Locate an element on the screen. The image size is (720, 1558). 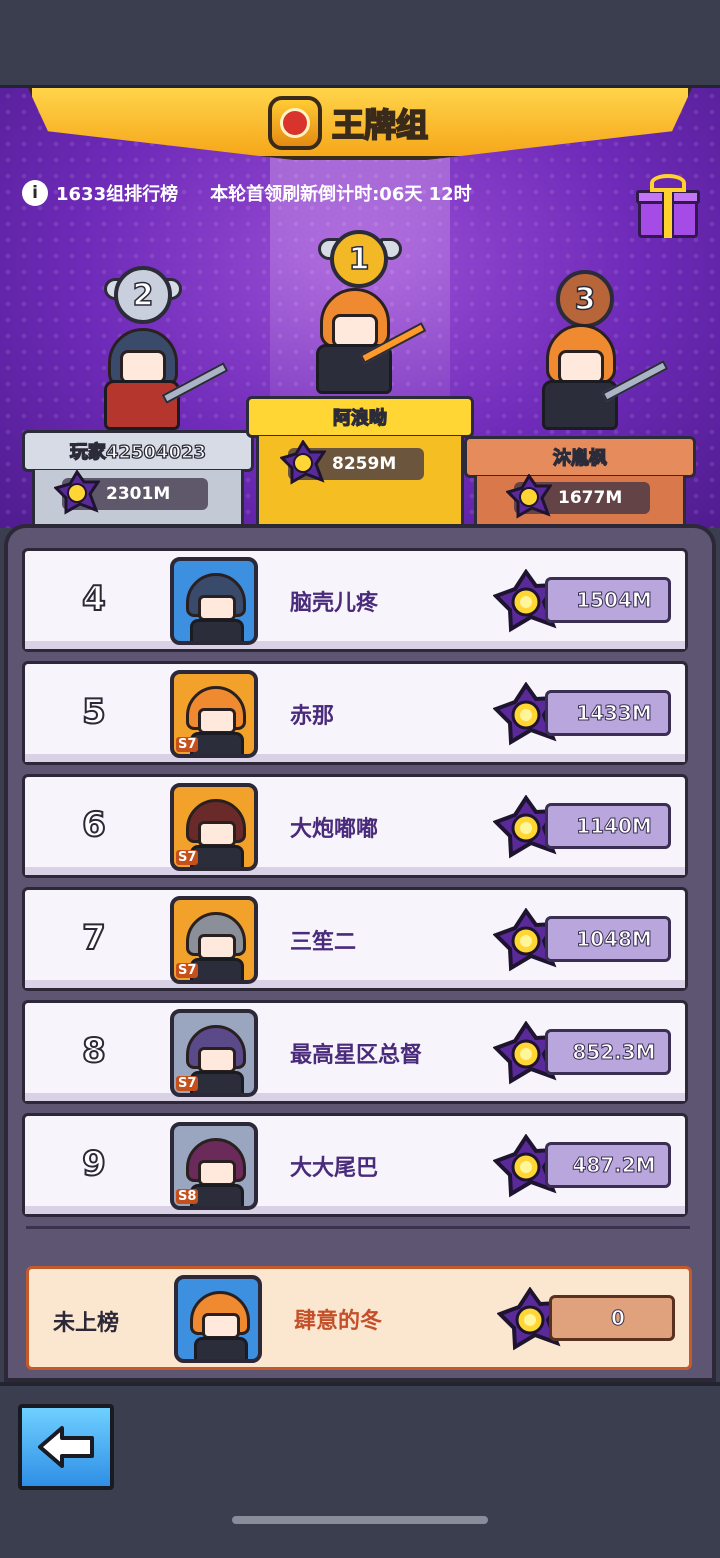
rank-3-score: 1677M is located at coordinates (578, 496).